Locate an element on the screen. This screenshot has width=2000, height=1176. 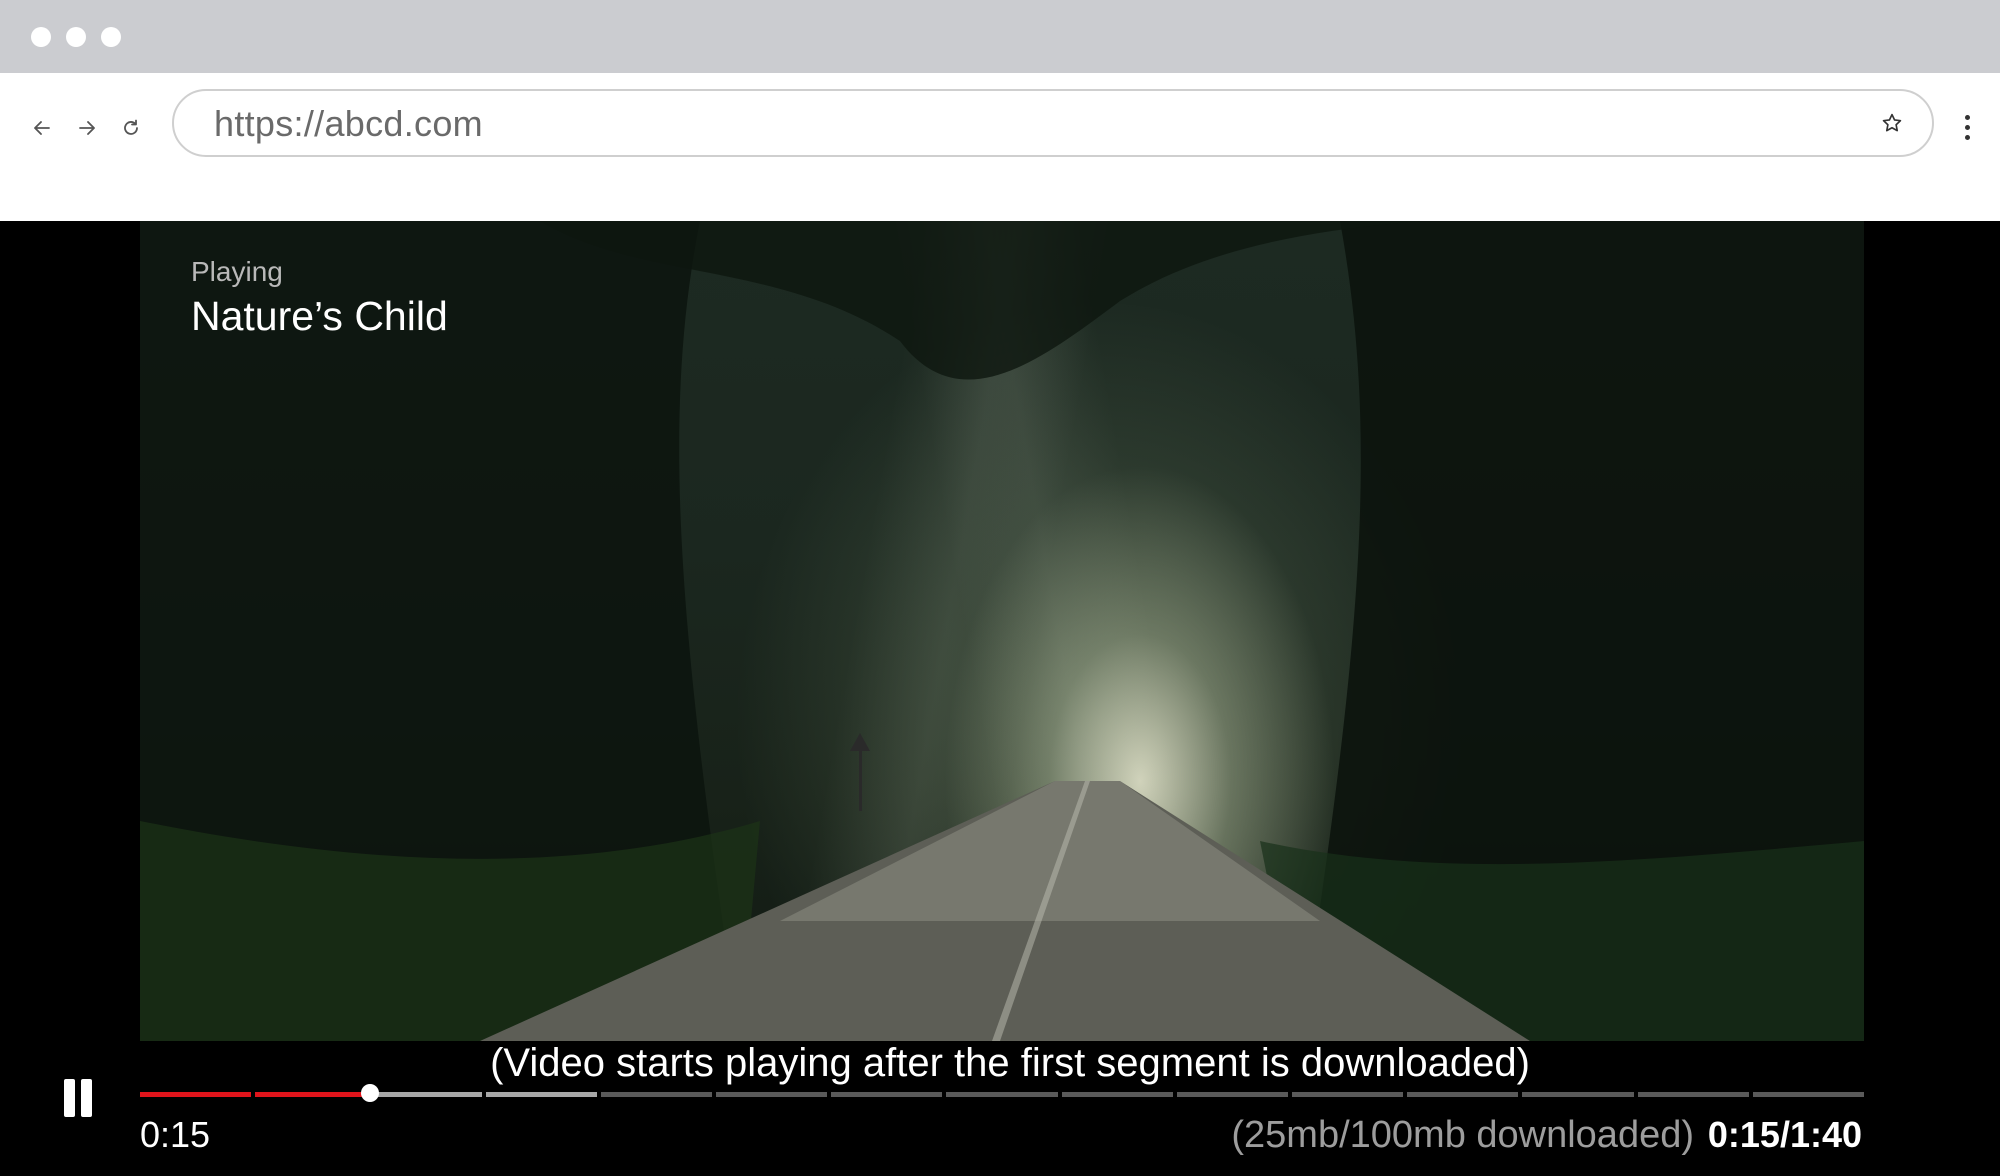
seek-bar is located at coordinates (1002, 1095).